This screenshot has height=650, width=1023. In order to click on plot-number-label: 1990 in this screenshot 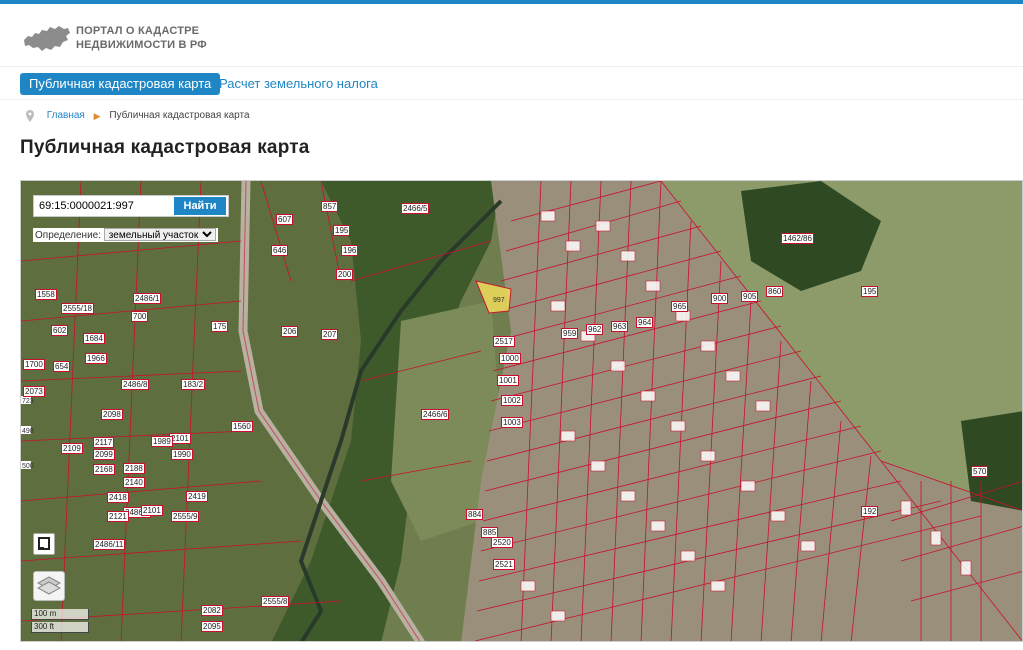, I will do `click(182, 454)`.